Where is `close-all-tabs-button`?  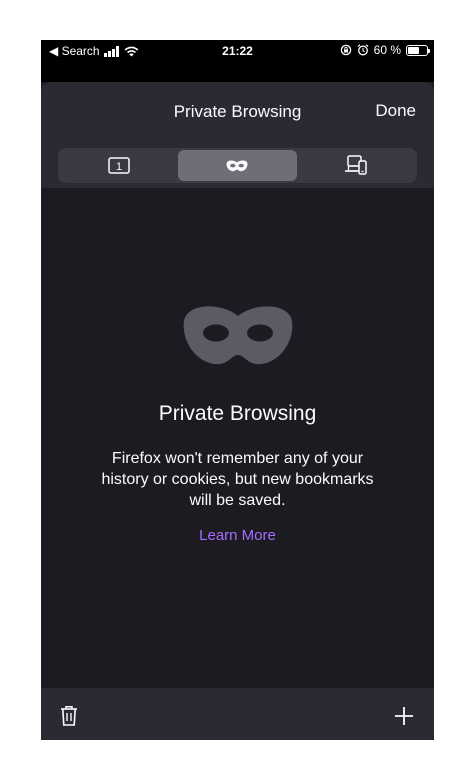 close-all-tabs-button is located at coordinates (69, 716).